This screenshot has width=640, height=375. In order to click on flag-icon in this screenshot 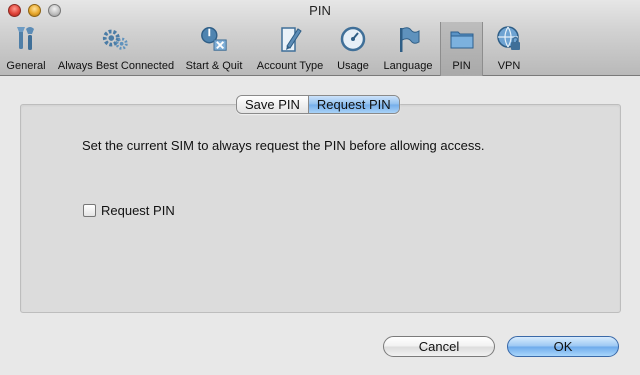, I will do `click(408, 39)`.